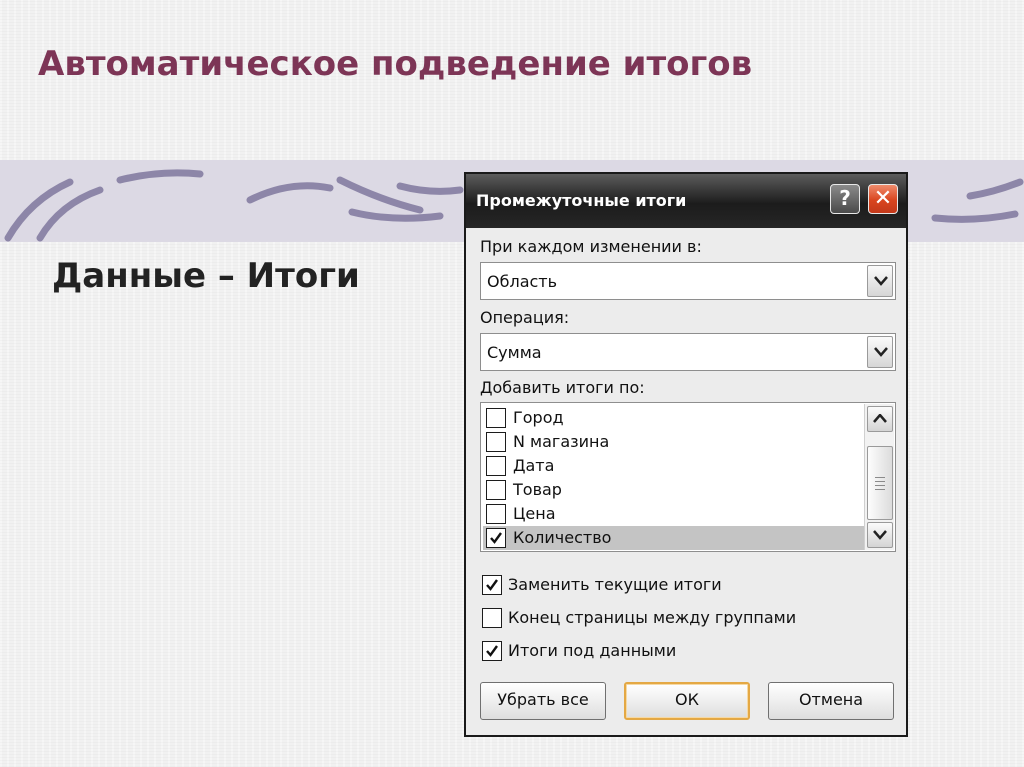 The image size is (1024, 767). I want to click on remove-all-button: Убрать все, so click(543, 701).